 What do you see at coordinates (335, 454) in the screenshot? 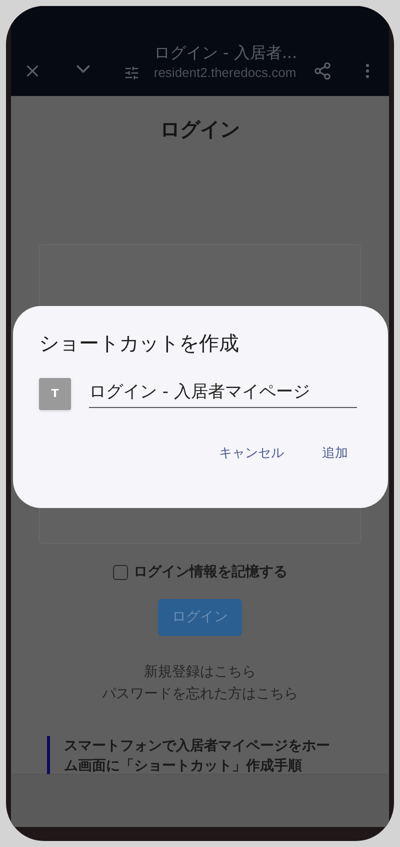
I see `dialog-button: 追加` at bounding box center [335, 454].